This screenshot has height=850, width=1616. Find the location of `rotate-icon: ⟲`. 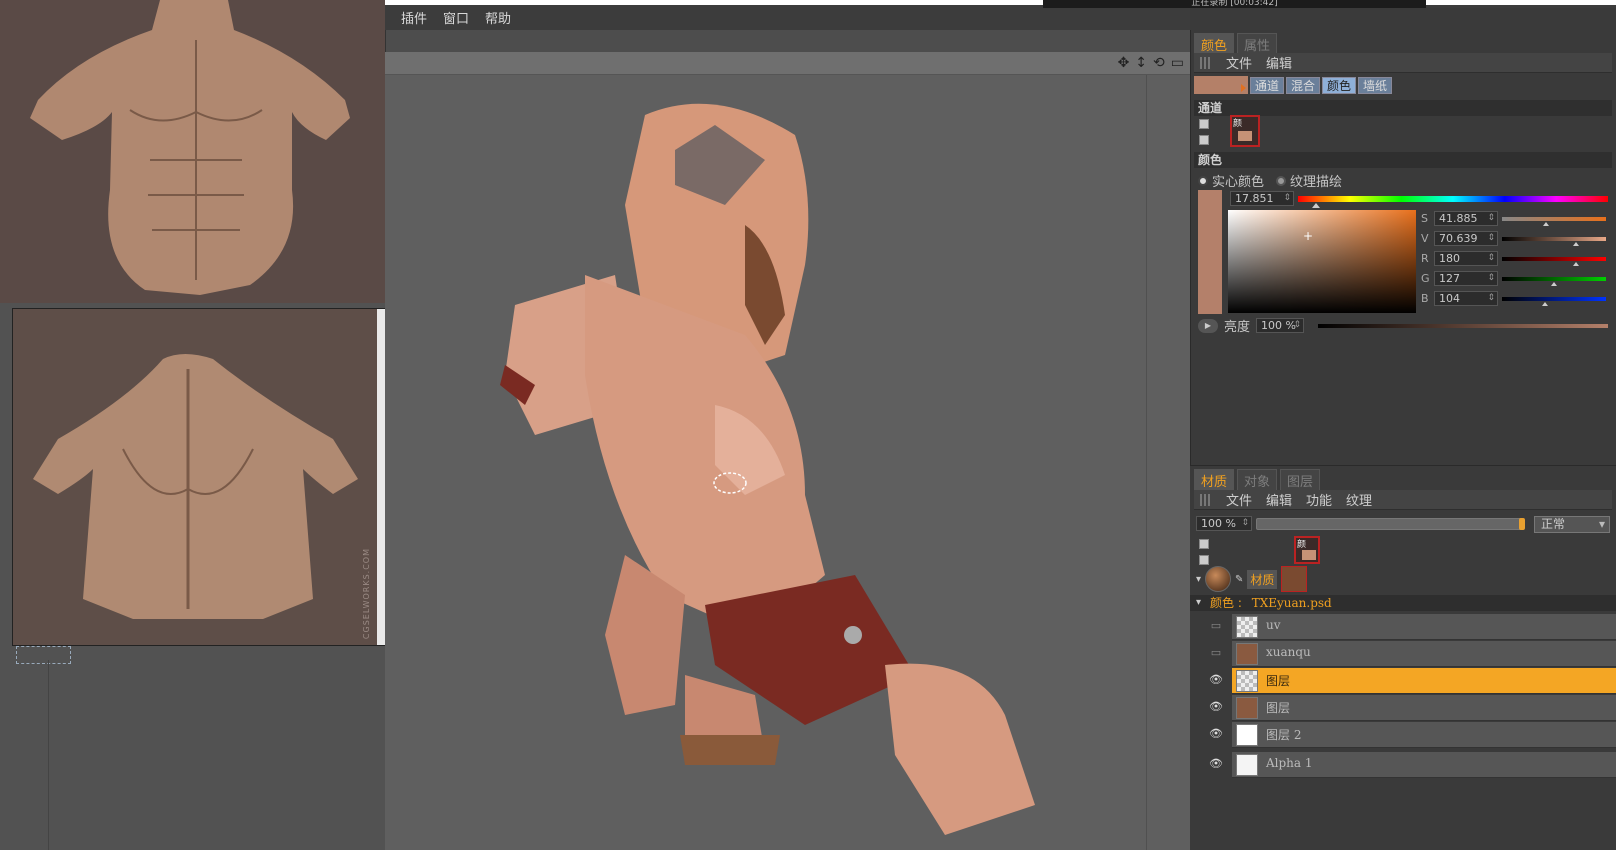

rotate-icon: ⟲ is located at coordinates (1159, 63).